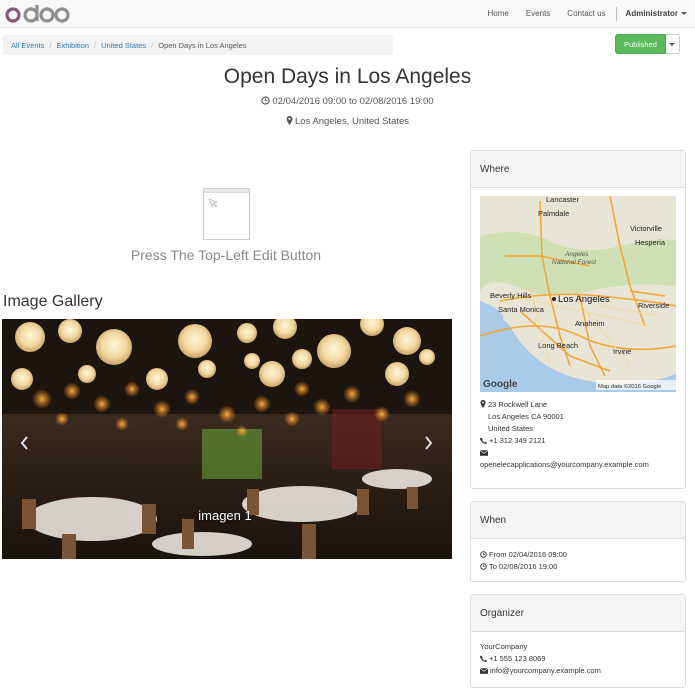 The width and height of the screenshot is (695, 696). I want to click on chevron-right-icon, so click(429, 443).